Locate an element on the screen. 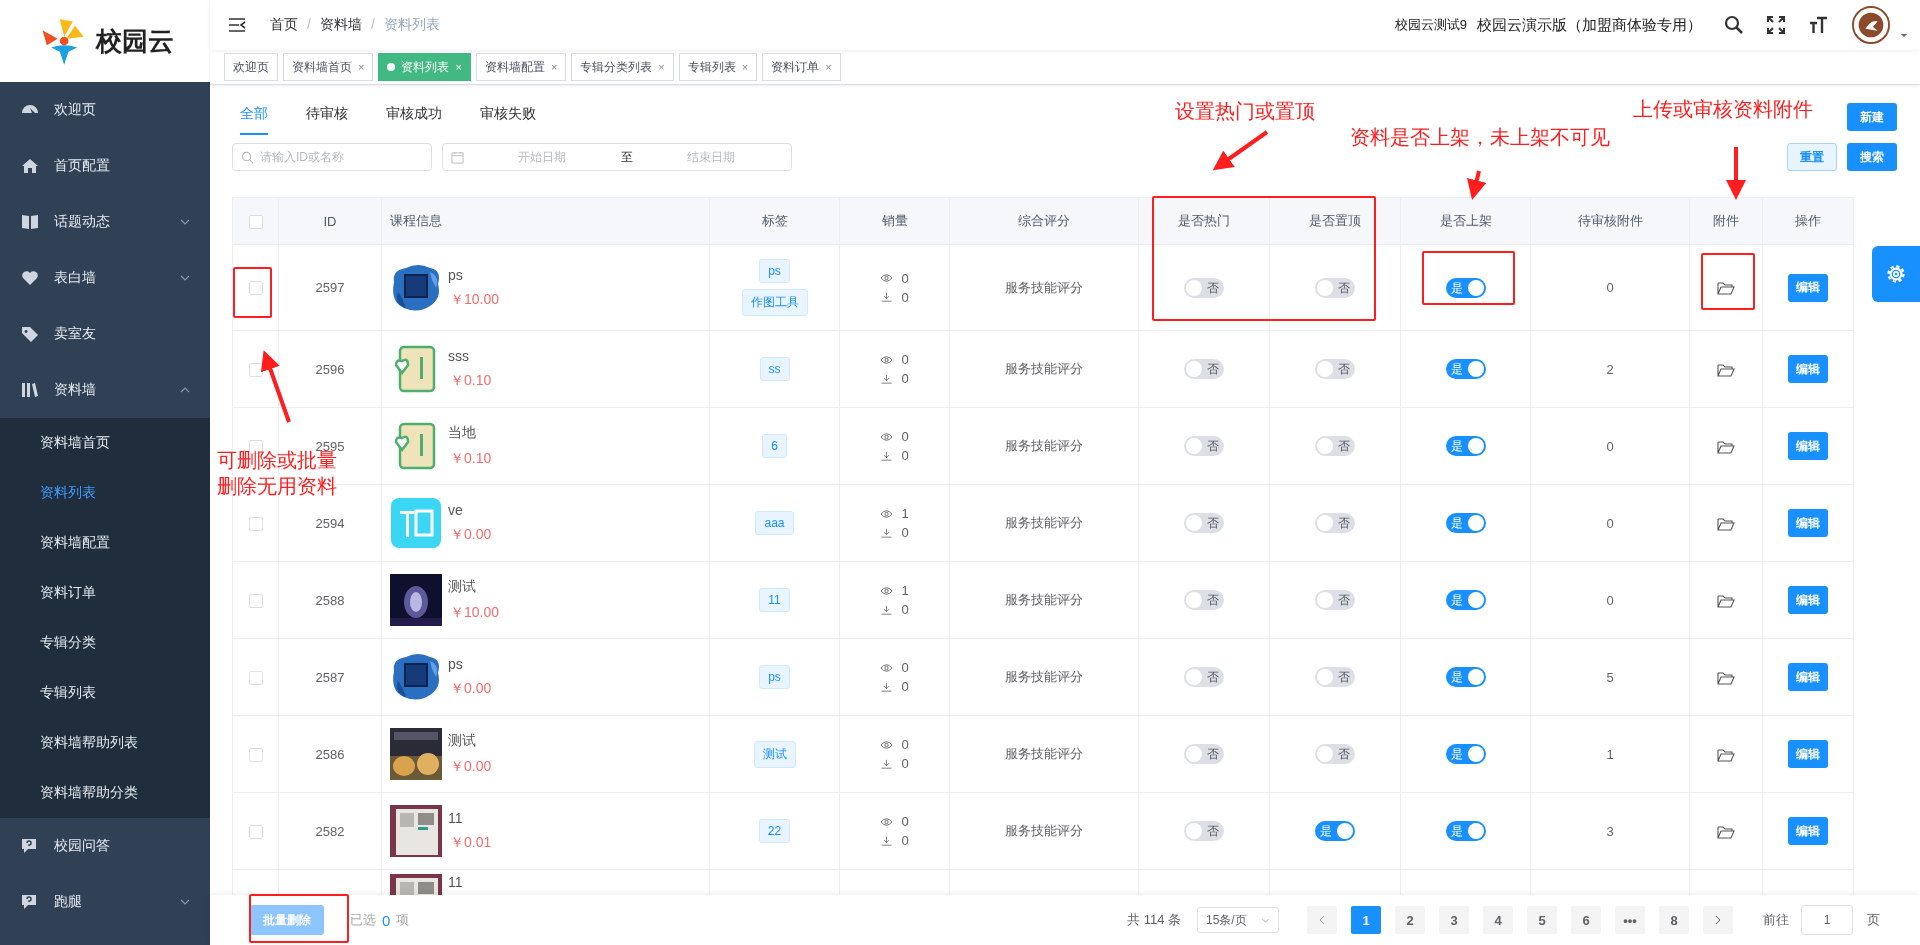 This screenshot has width=1920, height=945. page-tab: 欢迎页 is located at coordinates (251, 67).